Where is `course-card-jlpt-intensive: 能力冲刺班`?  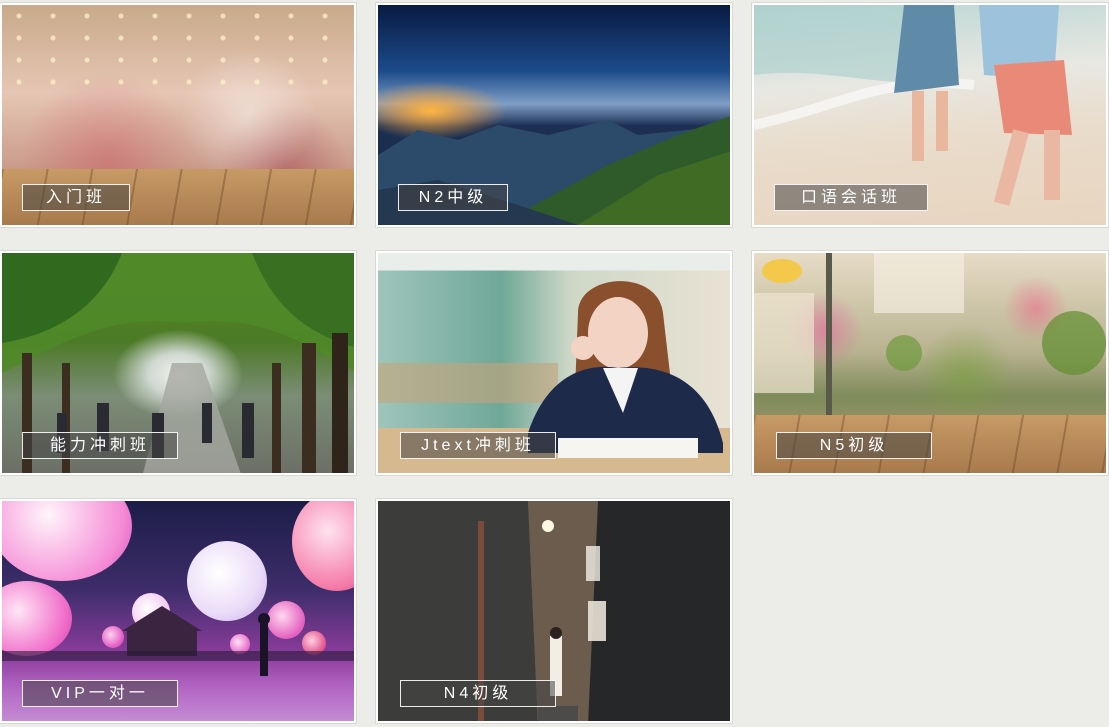 course-card-jlpt-intensive: 能力冲刺班 is located at coordinates (178, 363).